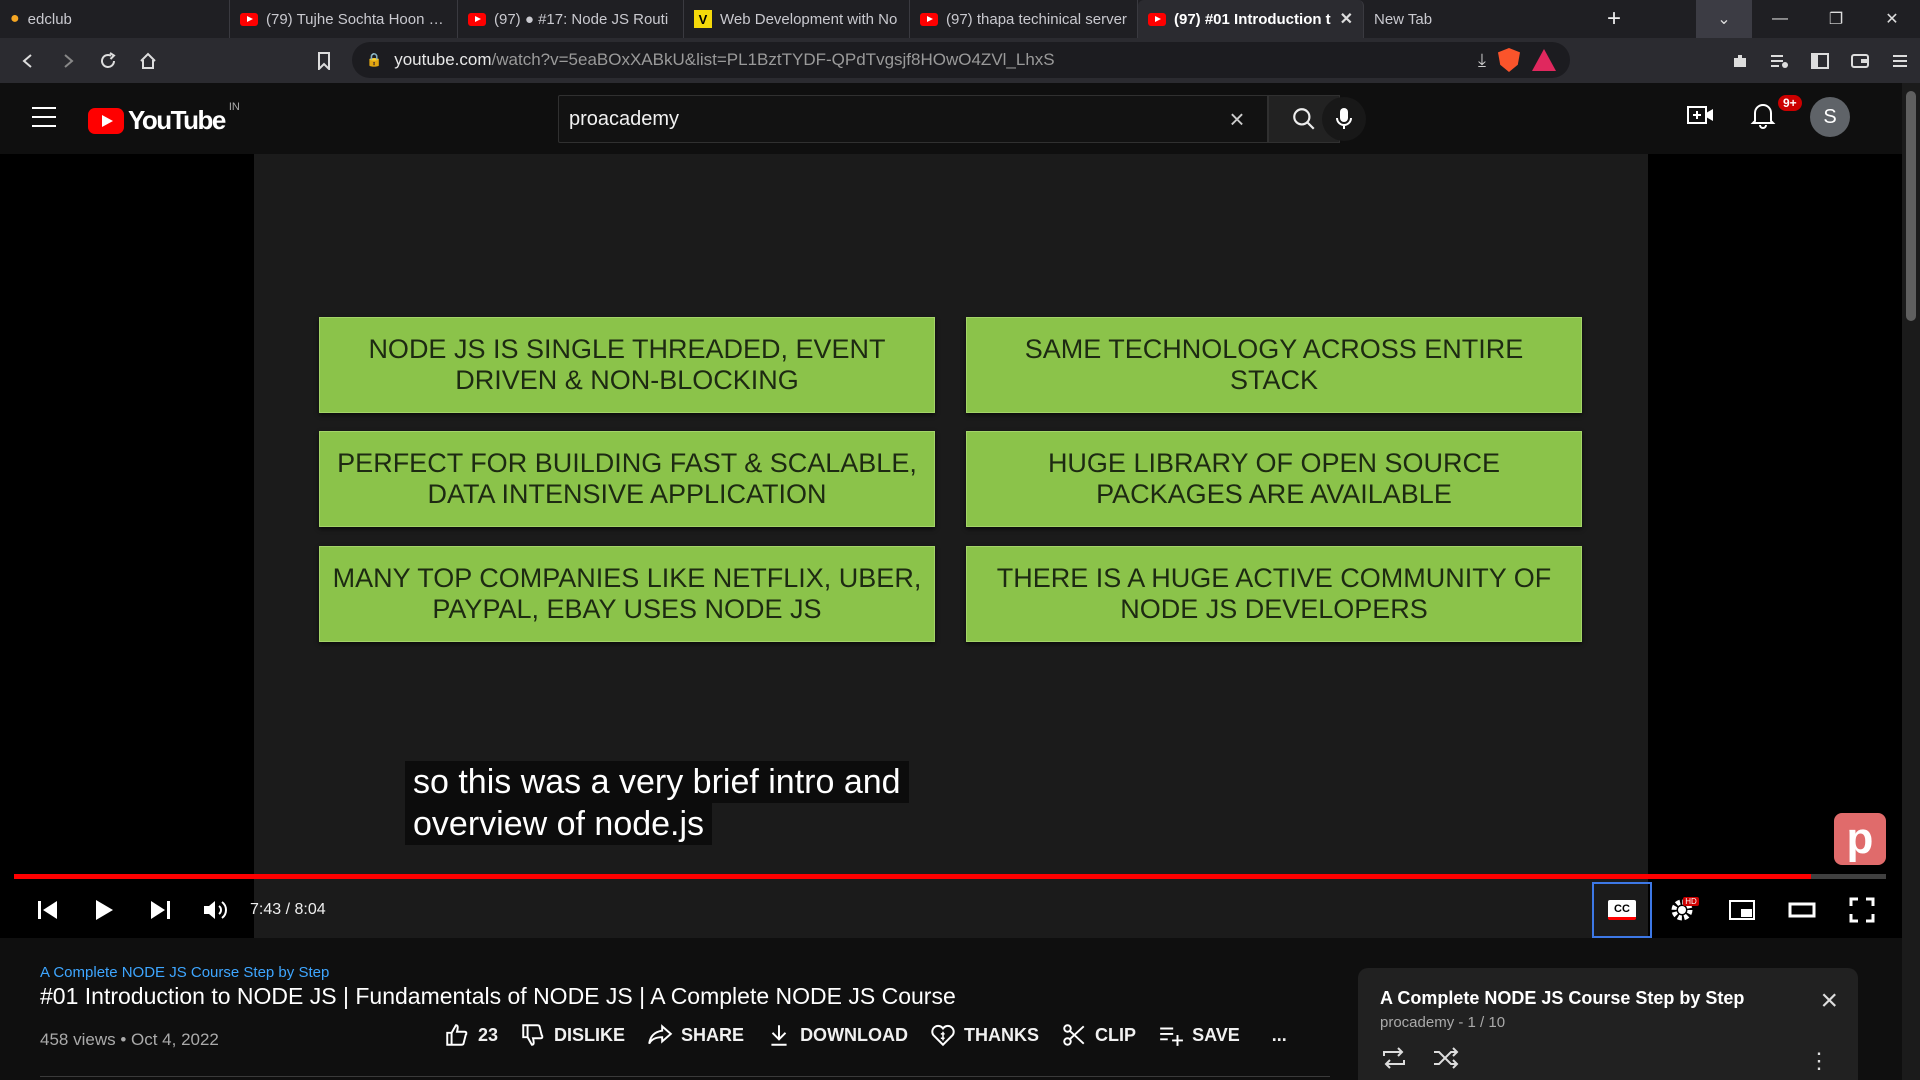 The width and height of the screenshot is (1920, 1080). What do you see at coordinates (1862, 910) in the screenshot?
I see `fullscreen-icon` at bounding box center [1862, 910].